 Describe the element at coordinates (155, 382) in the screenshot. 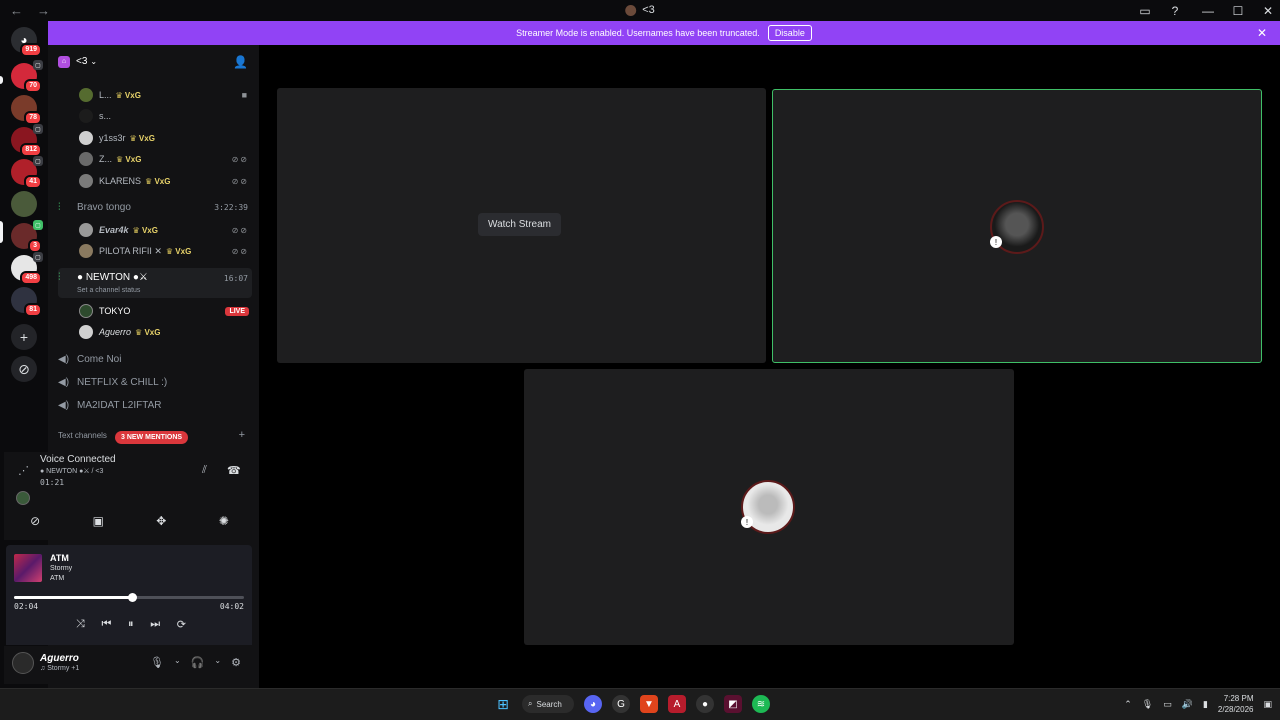

I see `voice-channel: ◀) NETFLIX & CHILL :)` at that location.